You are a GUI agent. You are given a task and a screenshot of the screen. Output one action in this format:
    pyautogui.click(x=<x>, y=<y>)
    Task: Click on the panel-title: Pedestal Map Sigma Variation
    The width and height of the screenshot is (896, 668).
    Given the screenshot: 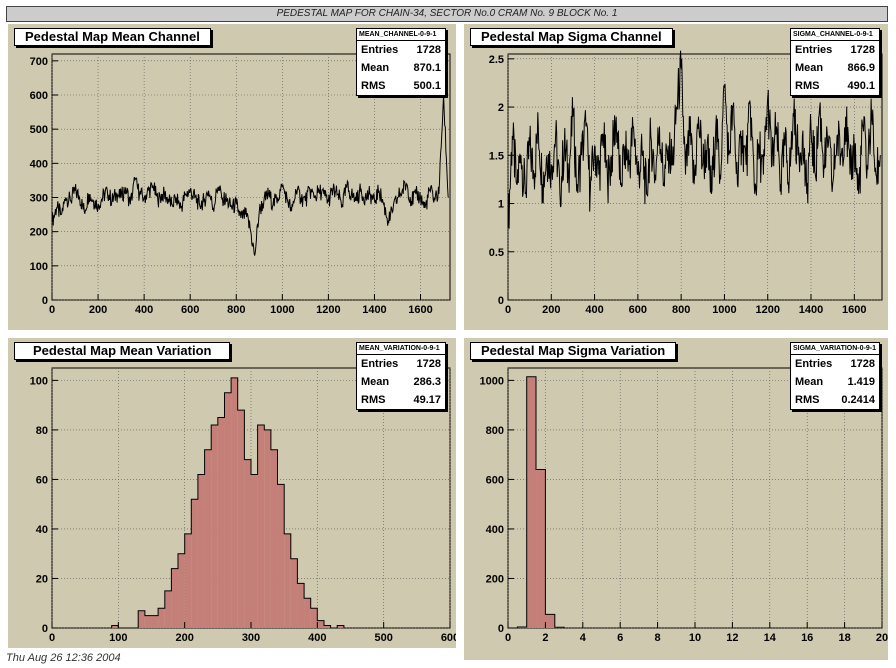 What is the action you would take?
    pyautogui.click(x=573, y=351)
    